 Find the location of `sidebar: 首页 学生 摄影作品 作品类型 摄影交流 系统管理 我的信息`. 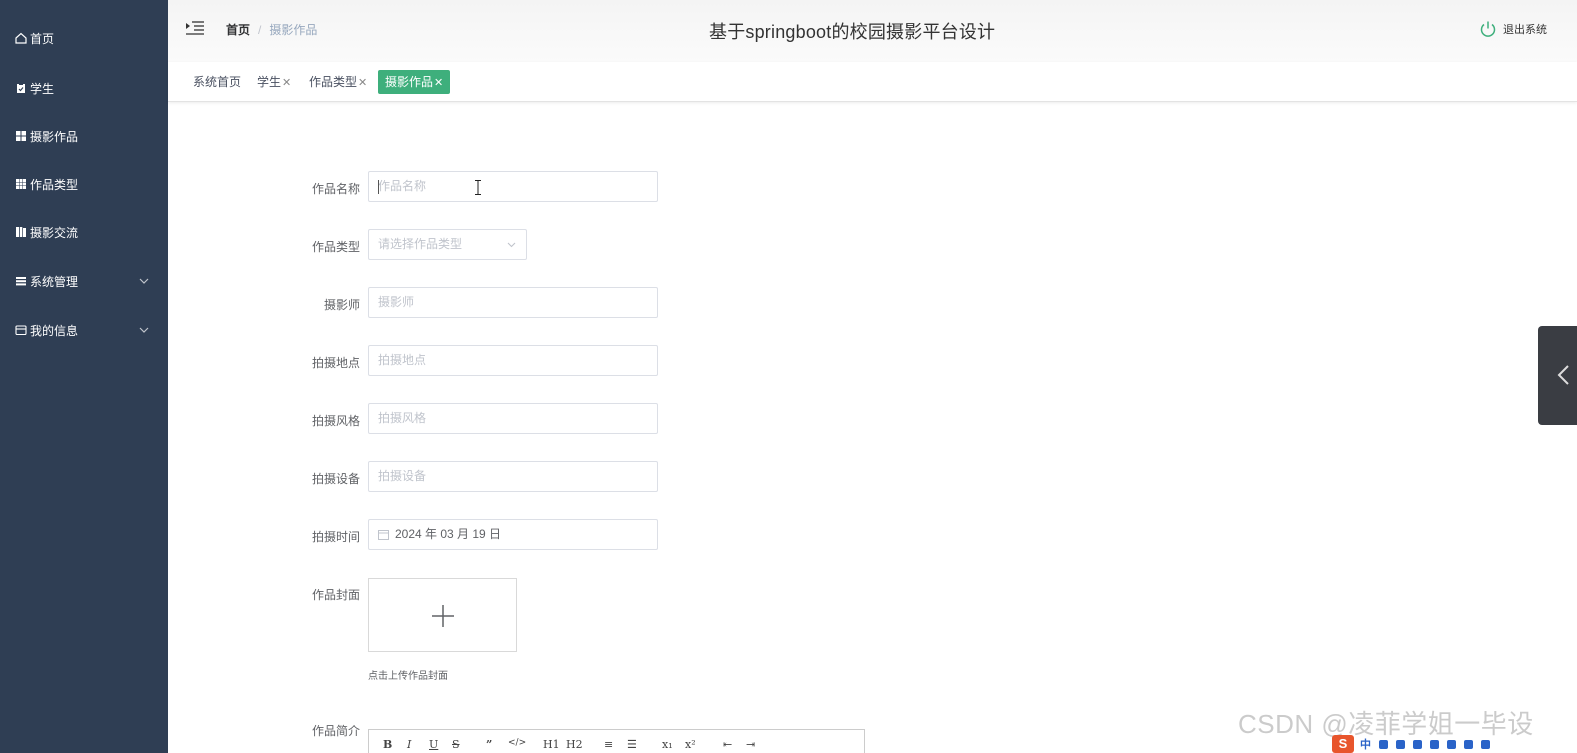

sidebar: 首页 学生 摄影作品 作品类型 摄影交流 系统管理 我的信息 is located at coordinates (84, 376).